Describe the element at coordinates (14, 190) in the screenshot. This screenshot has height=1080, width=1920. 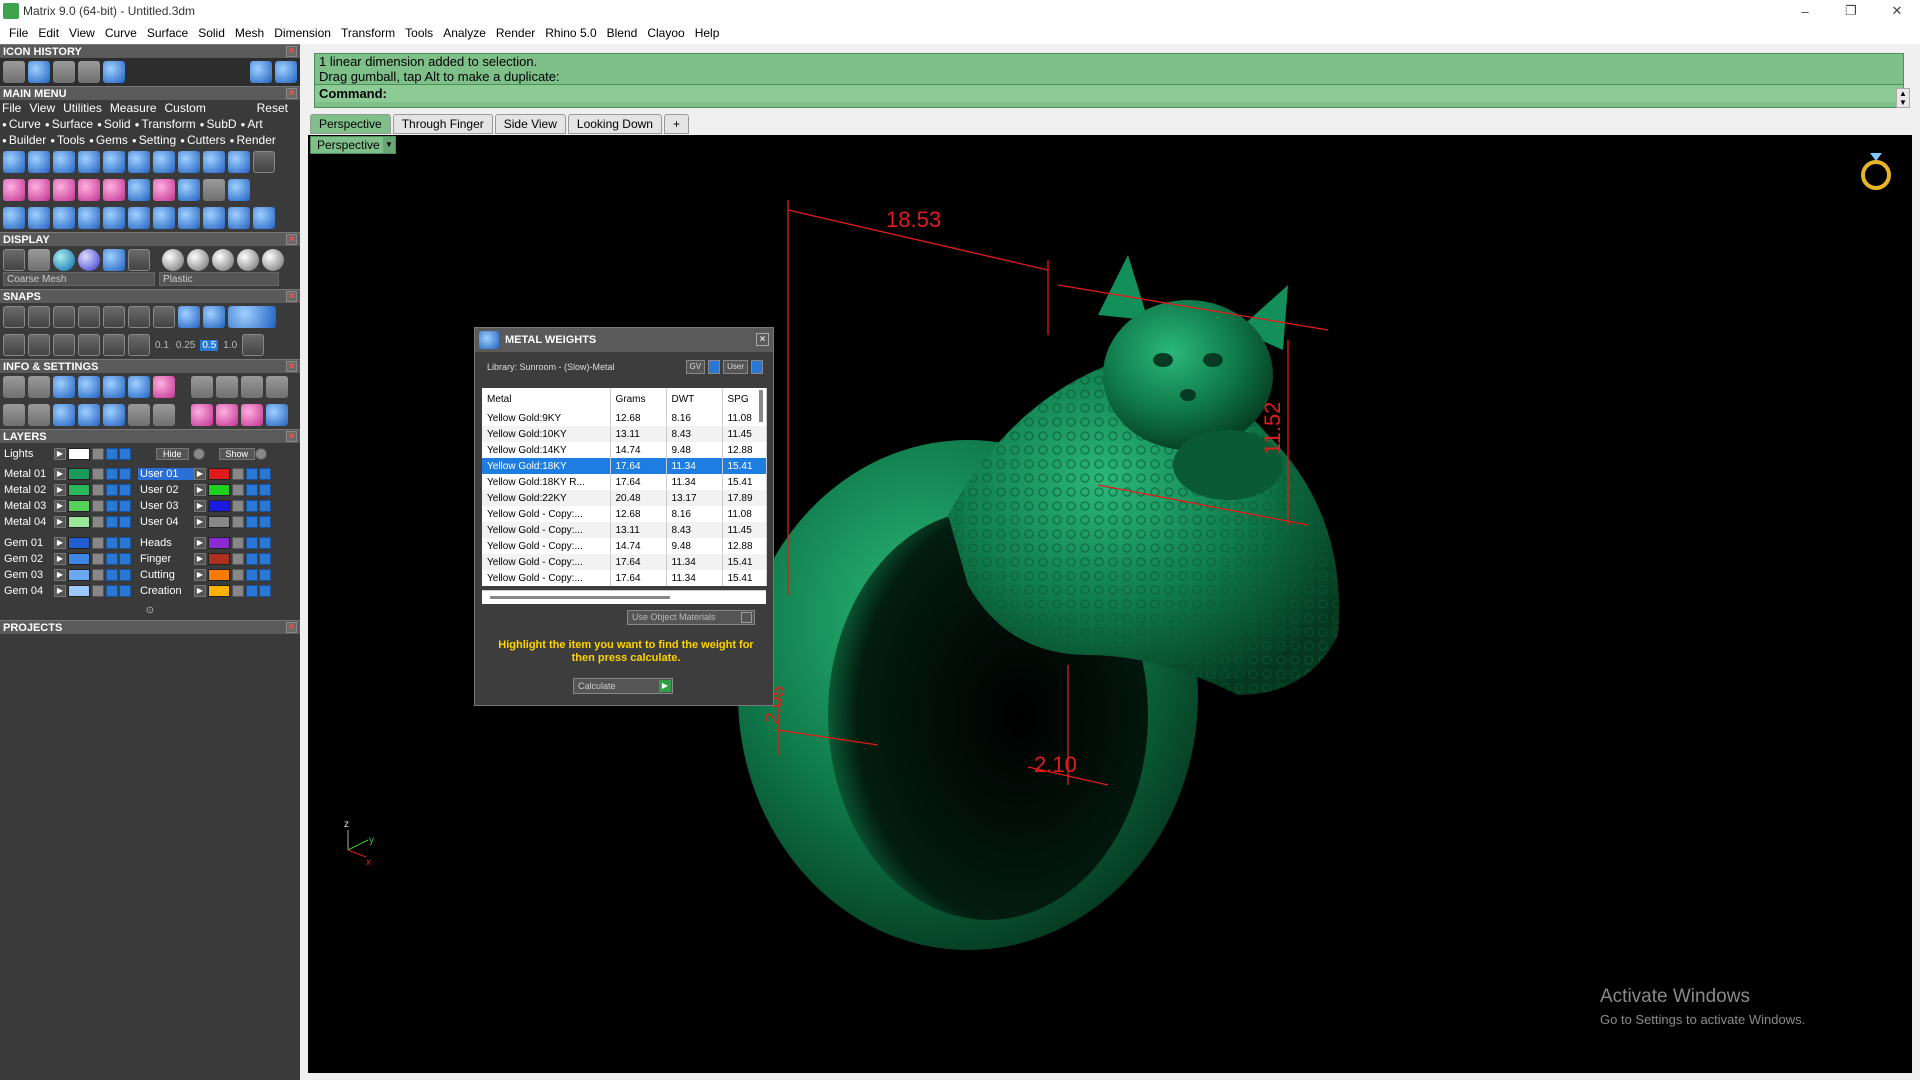
I see `add-point-icon` at that location.